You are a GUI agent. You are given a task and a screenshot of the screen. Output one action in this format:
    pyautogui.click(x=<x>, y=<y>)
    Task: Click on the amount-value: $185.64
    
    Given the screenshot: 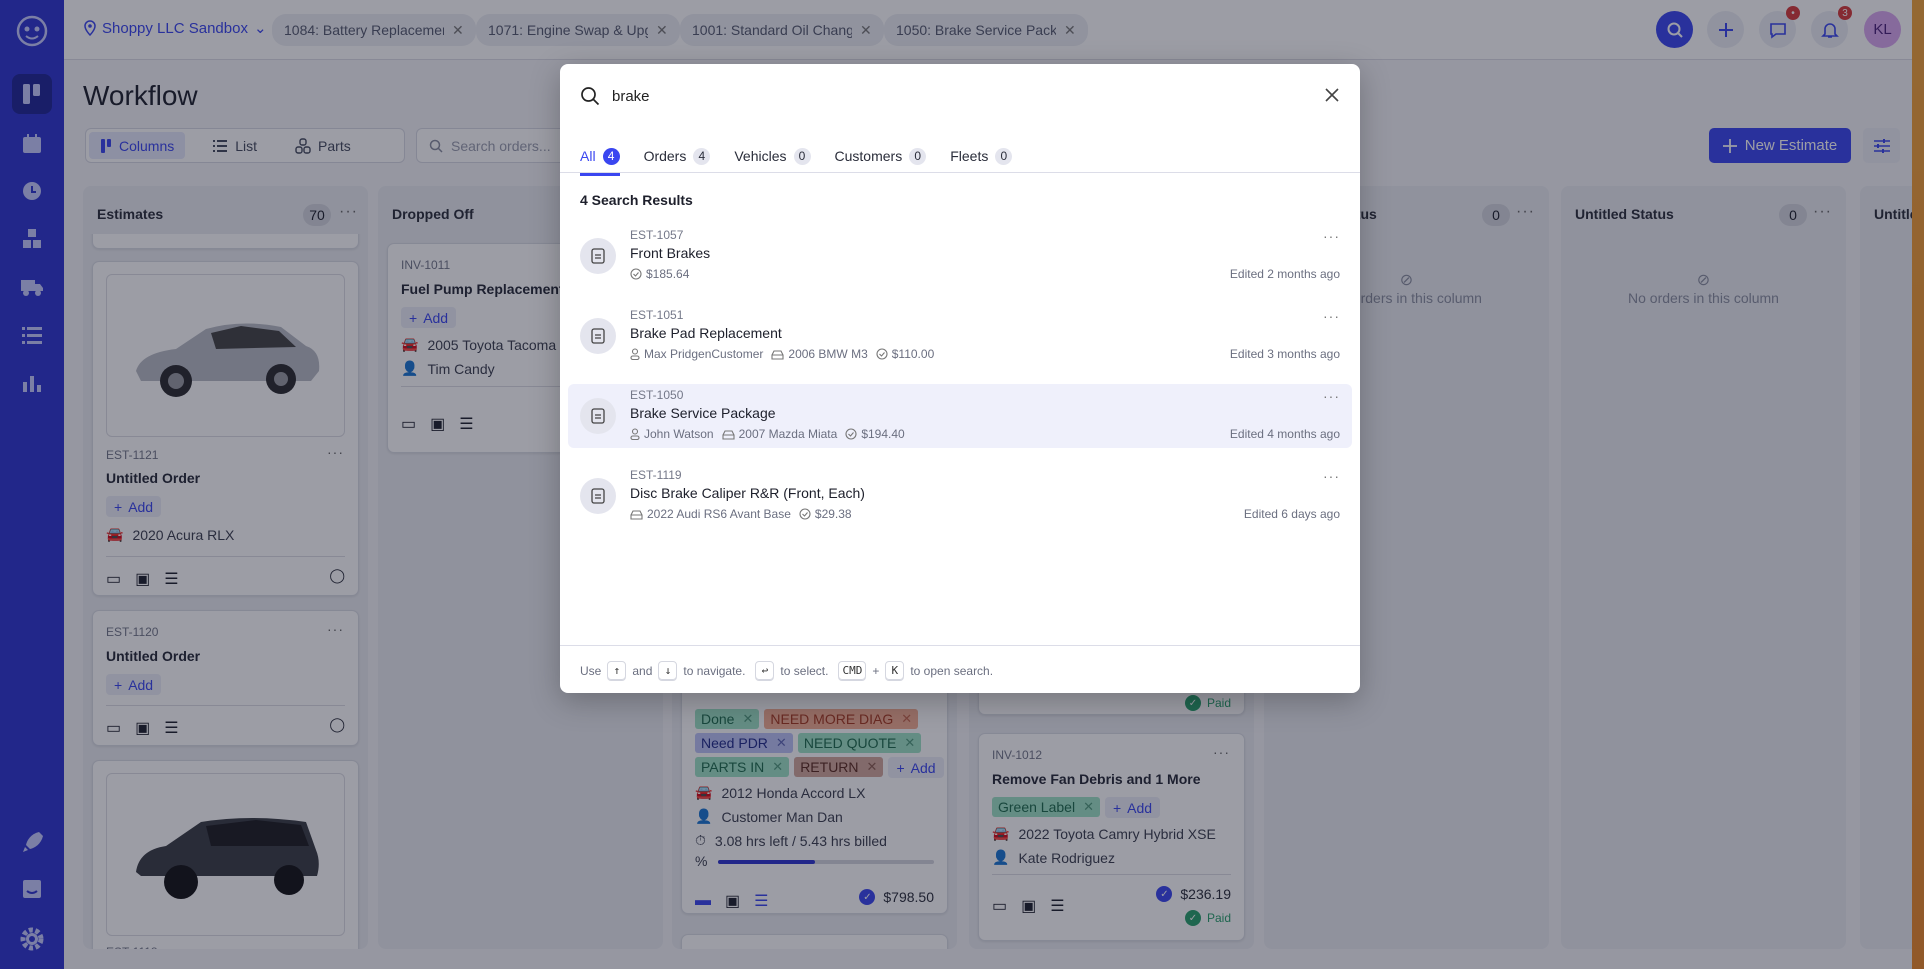 What is the action you would take?
    pyautogui.click(x=668, y=274)
    